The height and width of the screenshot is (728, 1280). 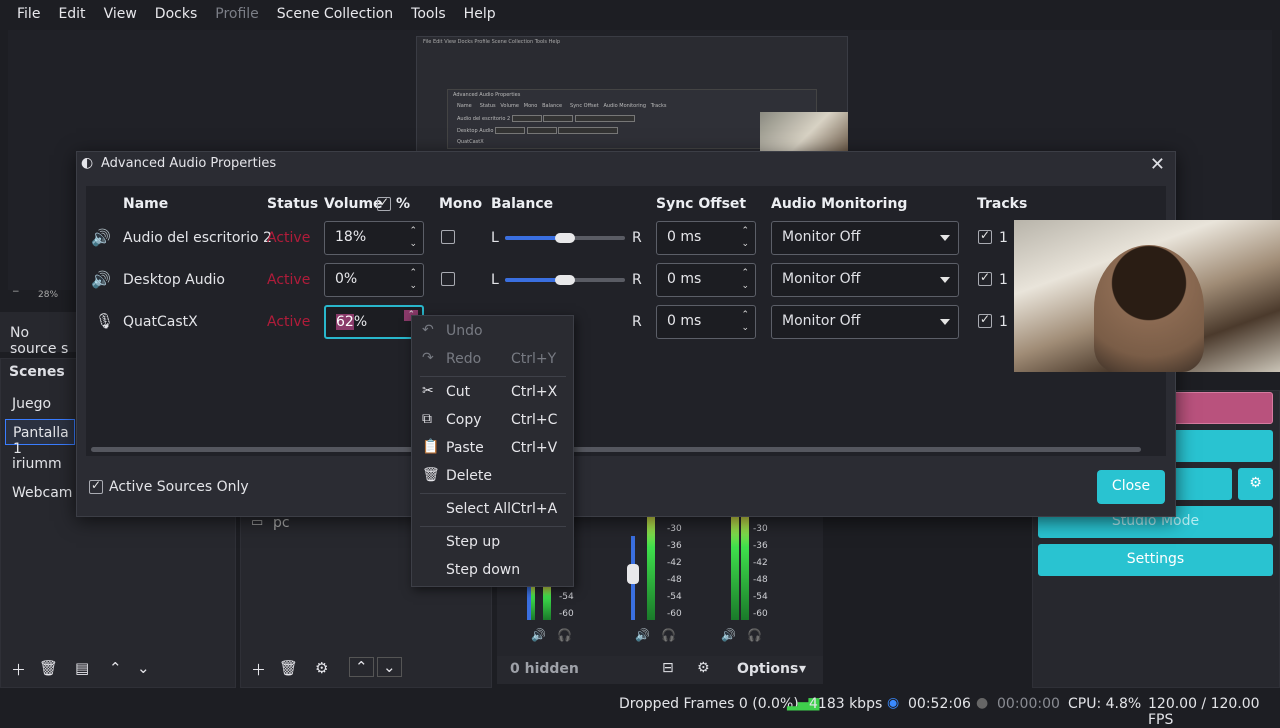 What do you see at coordinates (37, 372) in the screenshot?
I see `scenes-title: Scenes` at bounding box center [37, 372].